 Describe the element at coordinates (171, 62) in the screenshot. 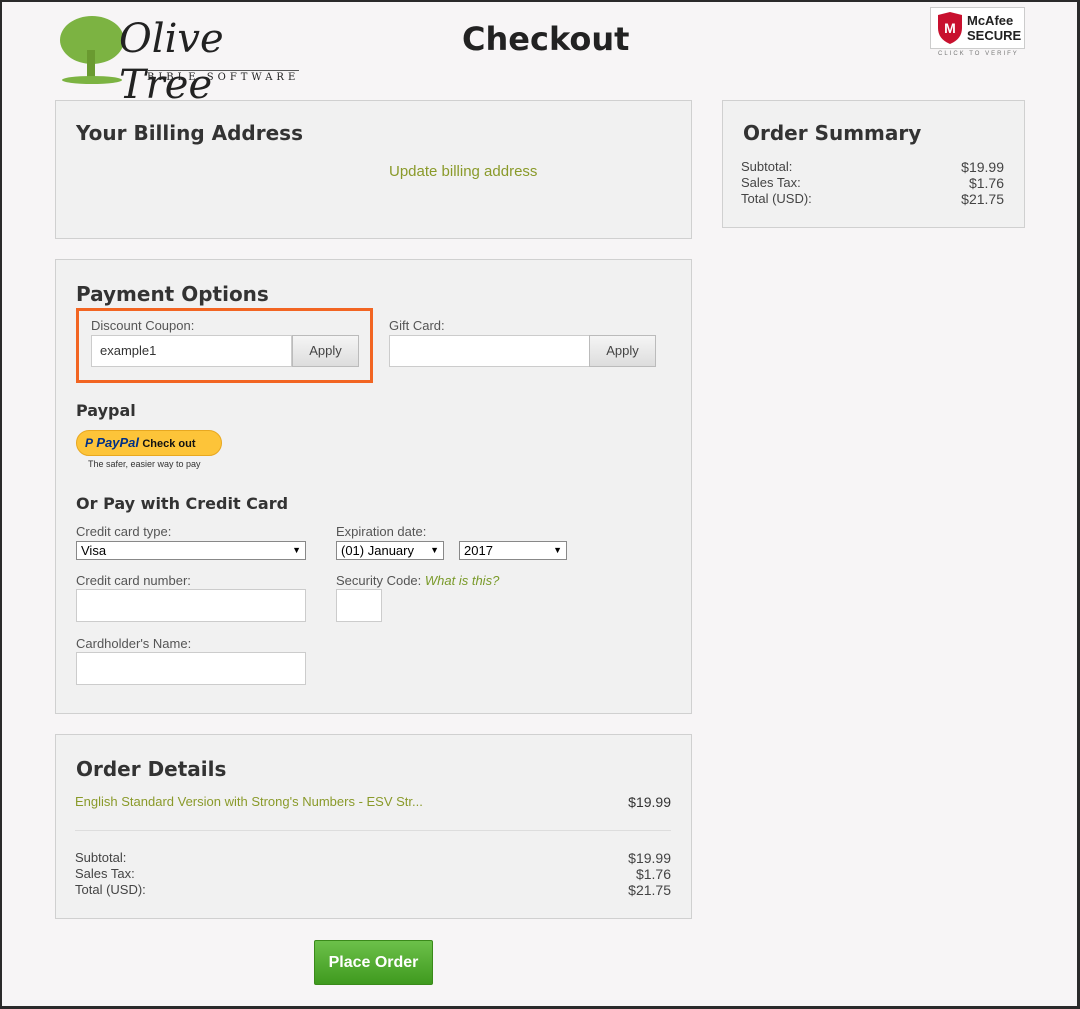

I see `logo-text: Olive Tree` at that location.